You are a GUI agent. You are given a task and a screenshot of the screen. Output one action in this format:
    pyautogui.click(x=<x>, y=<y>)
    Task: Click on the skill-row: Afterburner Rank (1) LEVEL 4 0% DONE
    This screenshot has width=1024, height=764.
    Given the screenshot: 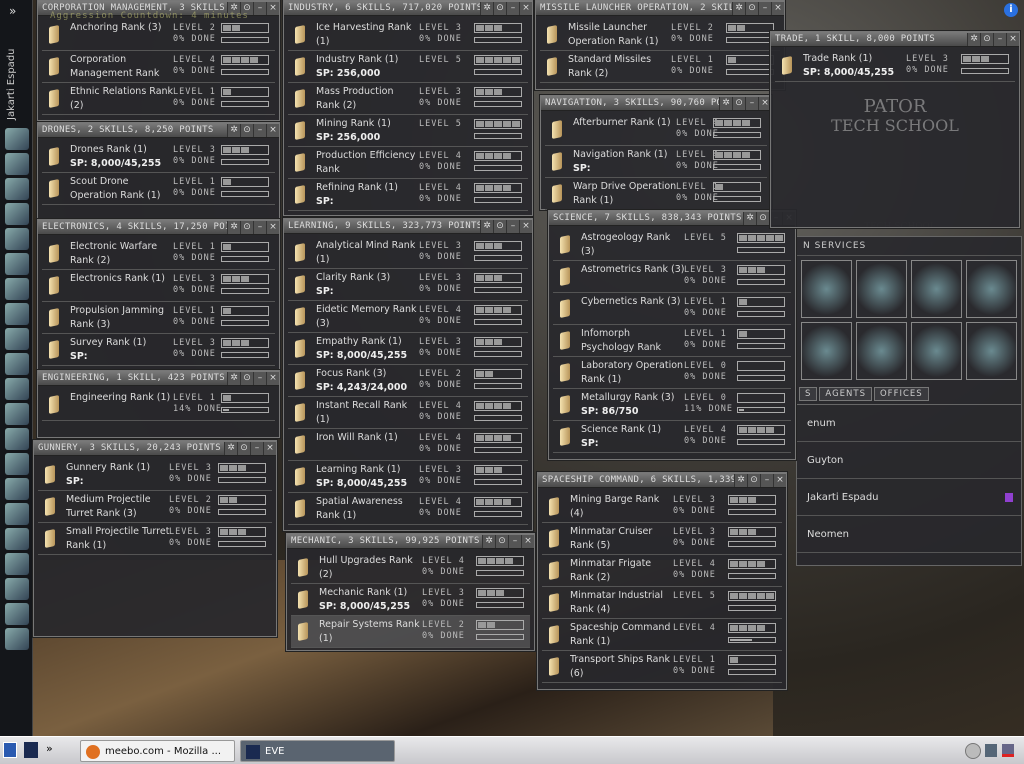 What is the action you would take?
    pyautogui.click(x=656, y=130)
    